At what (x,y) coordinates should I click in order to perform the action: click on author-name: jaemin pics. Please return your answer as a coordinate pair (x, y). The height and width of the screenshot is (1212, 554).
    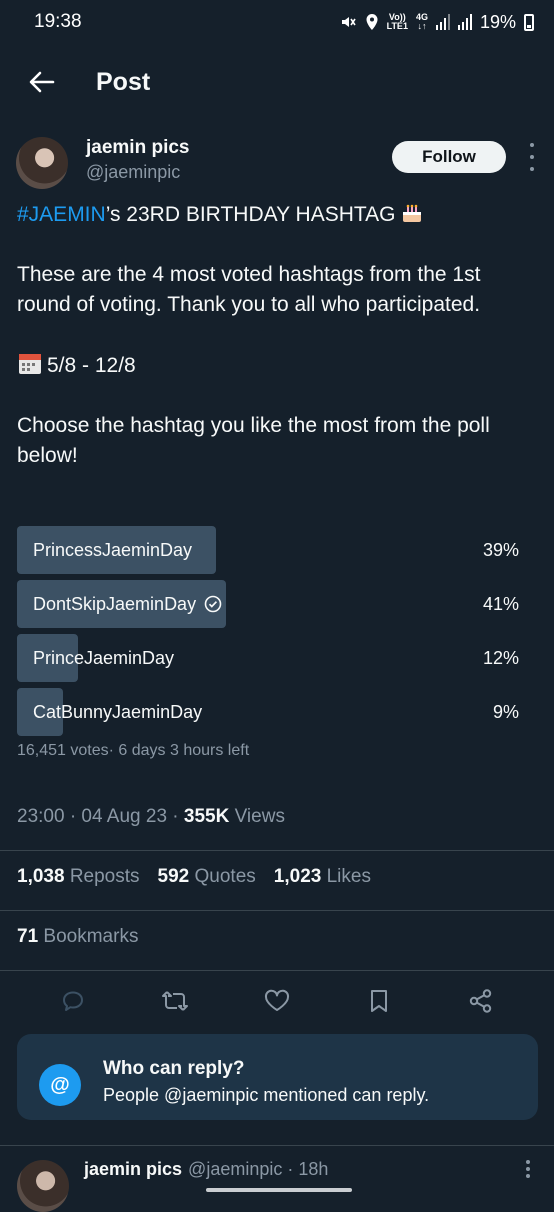
    Looking at the image, I should click on (138, 148).